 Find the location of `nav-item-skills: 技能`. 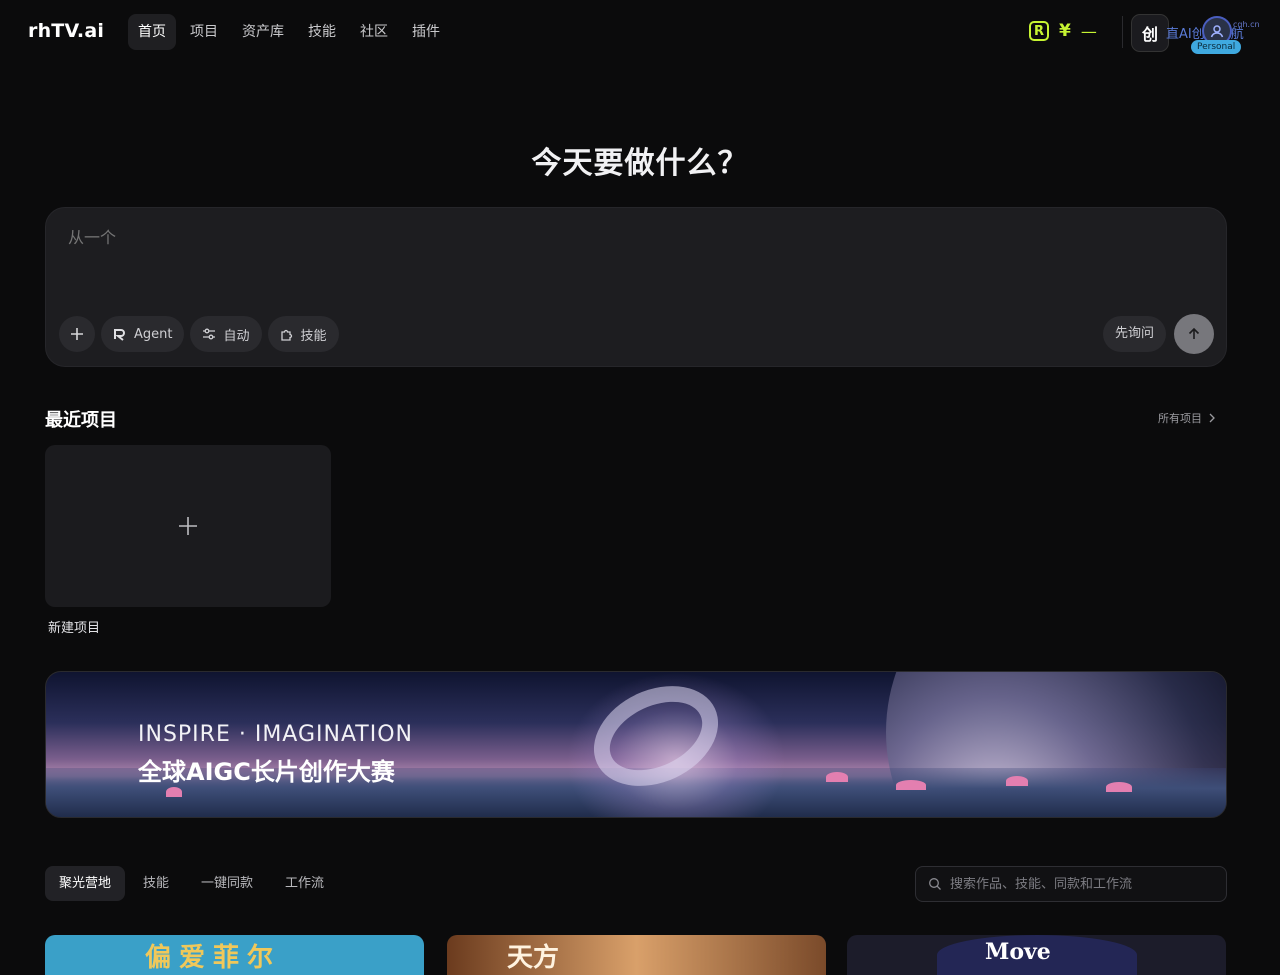

nav-item-skills: 技能 is located at coordinates (322, 32).